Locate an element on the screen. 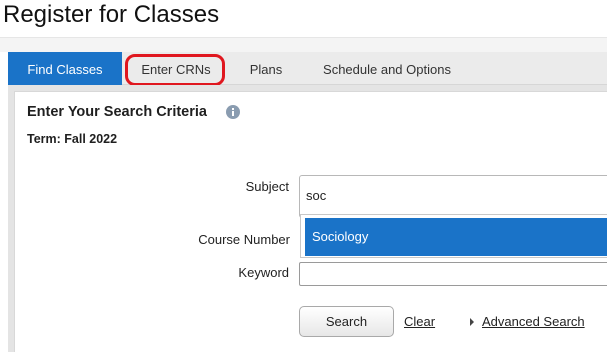 The height and width of the screenshot is (352, 607). advanced-search-link: Advanced Search is located at coordinates (533, 321).